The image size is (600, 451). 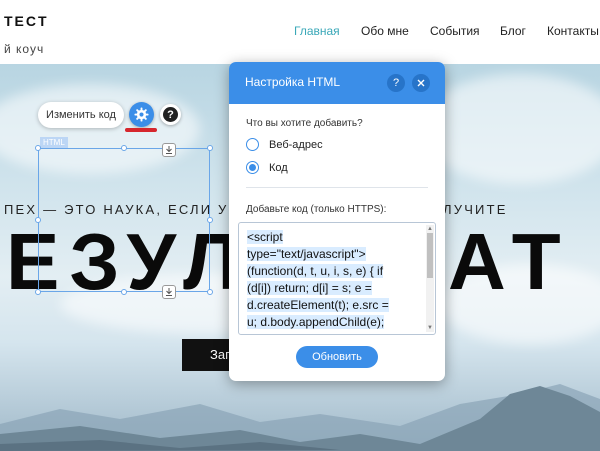 I want to click on stretch-button-bottom, so click(x=169, y=292).